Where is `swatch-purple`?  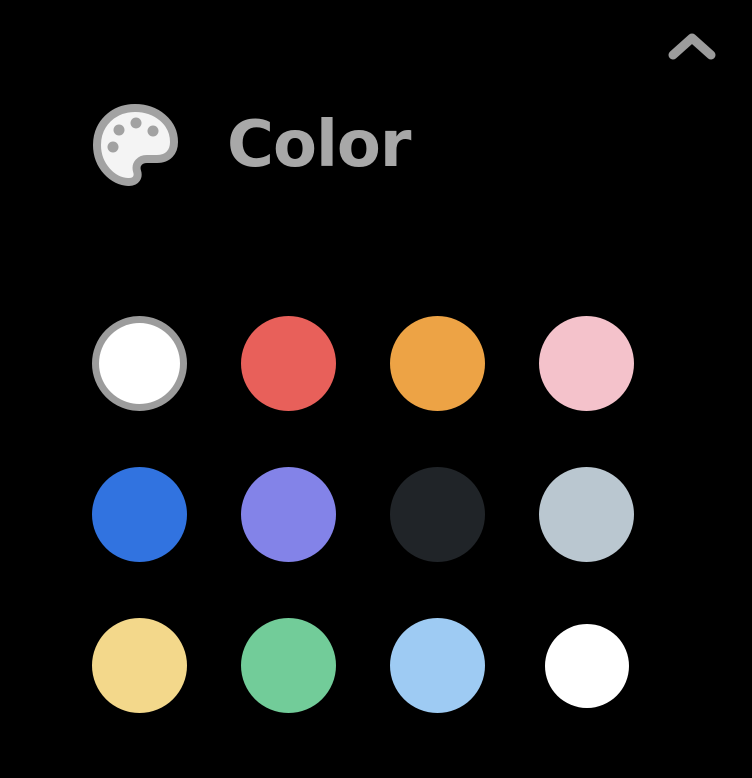
swatch-purple is located at coordinates (288, 514).